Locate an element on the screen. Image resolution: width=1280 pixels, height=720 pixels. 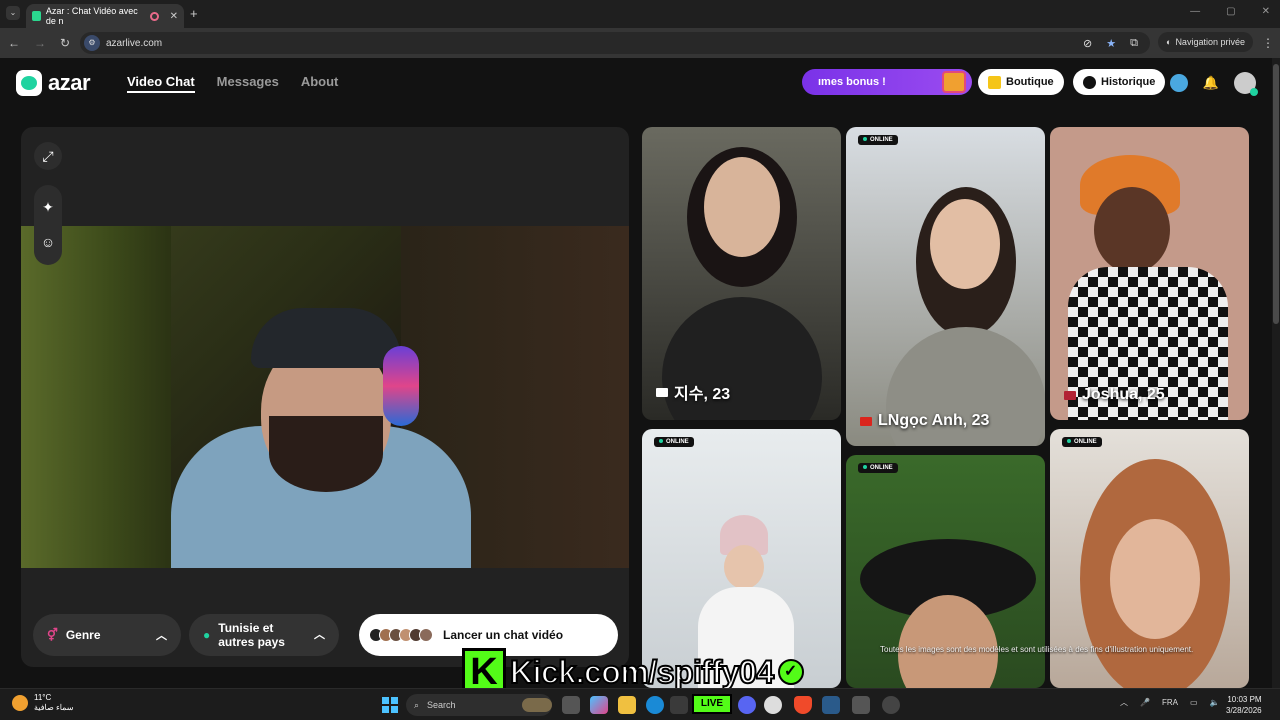
bookmark-star-icon: ★ is located at coordinates (1111, 43).